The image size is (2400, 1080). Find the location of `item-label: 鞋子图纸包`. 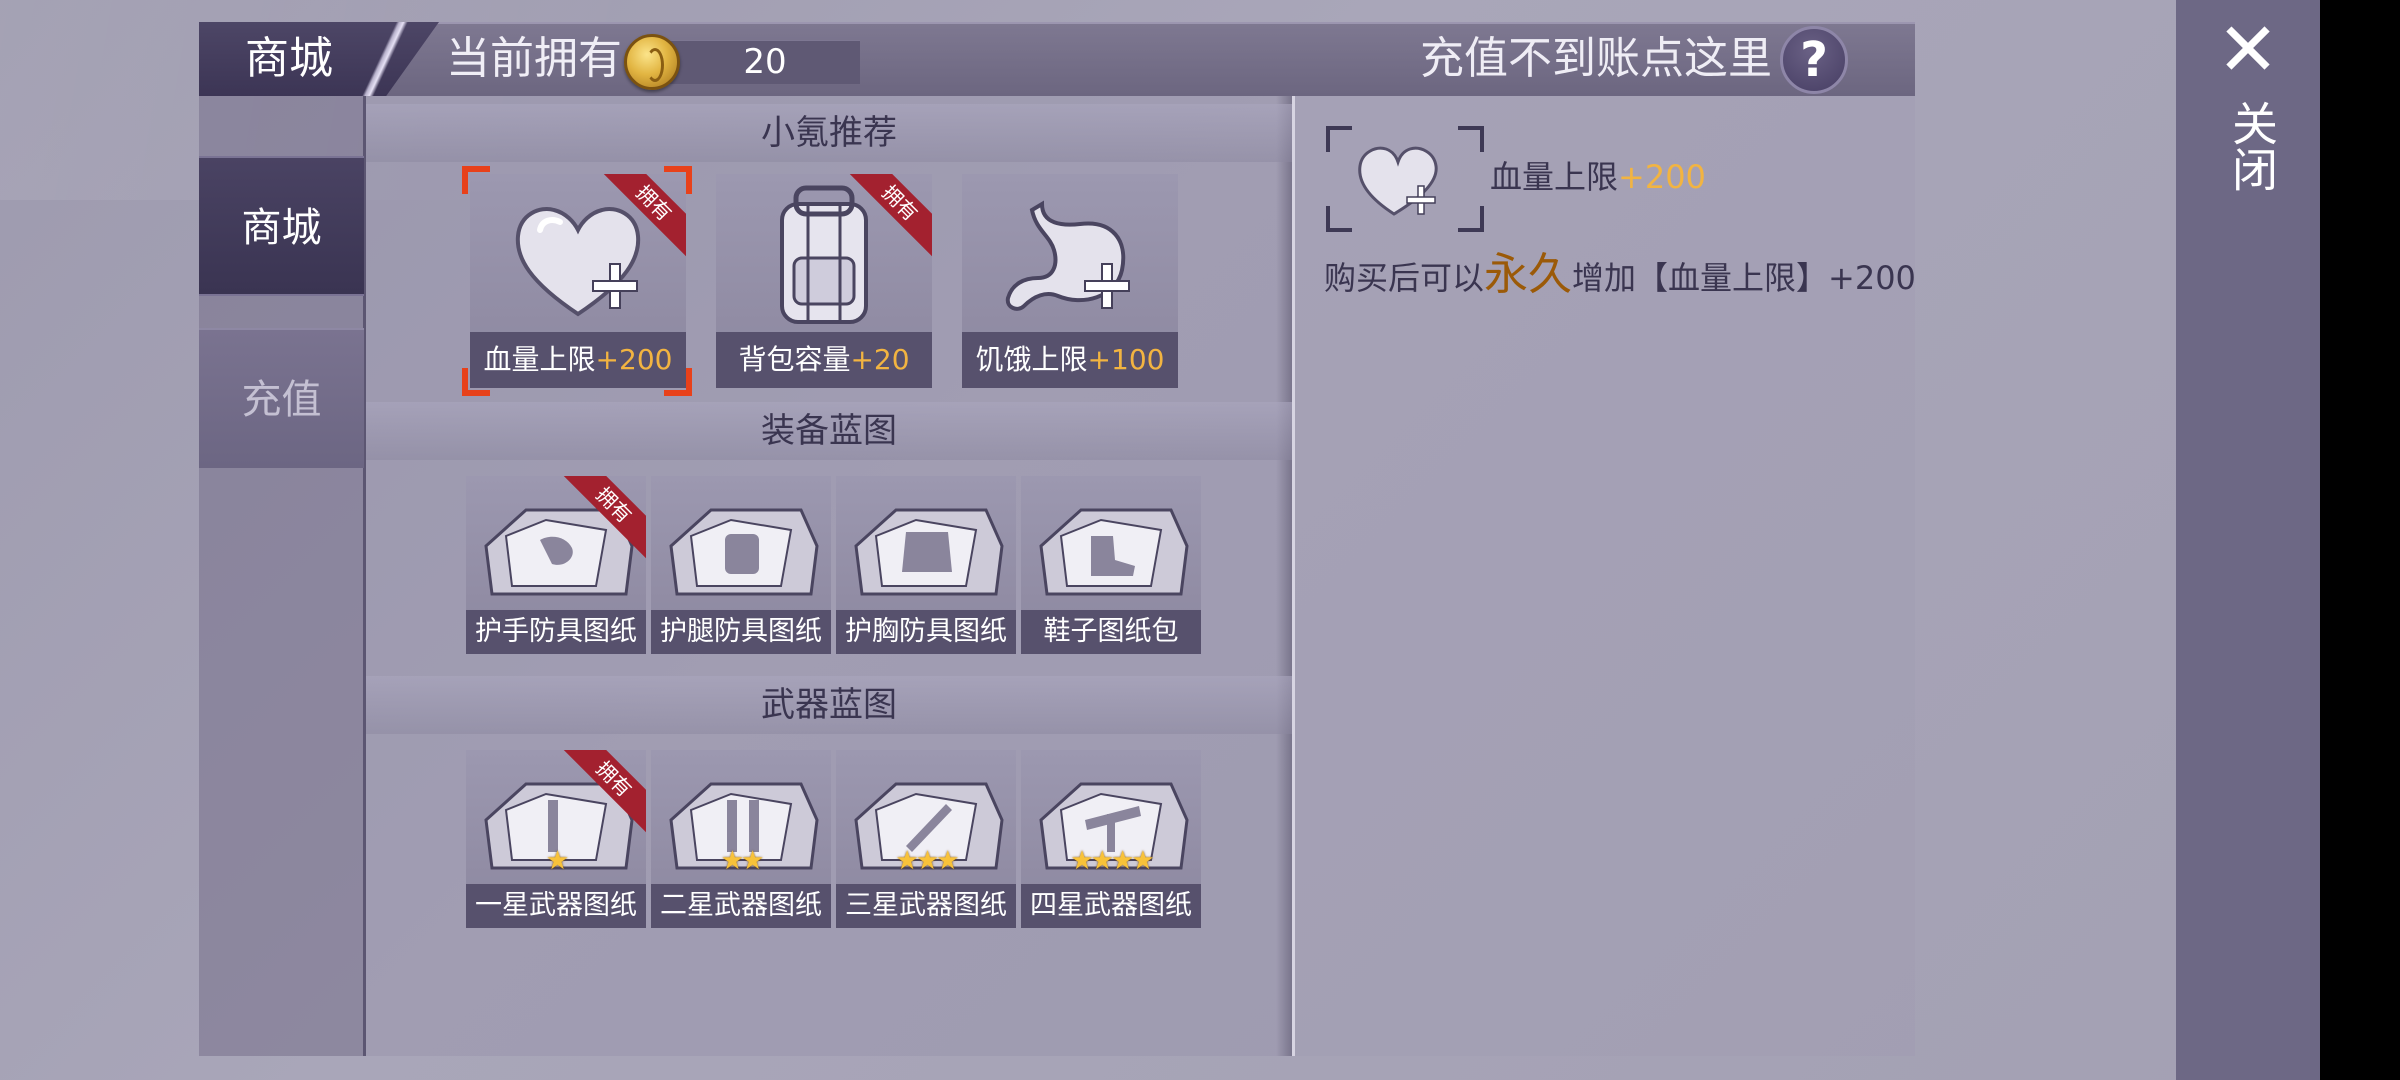

item-label: 鞋子图纸包 is located at coordinates (1111, 632).